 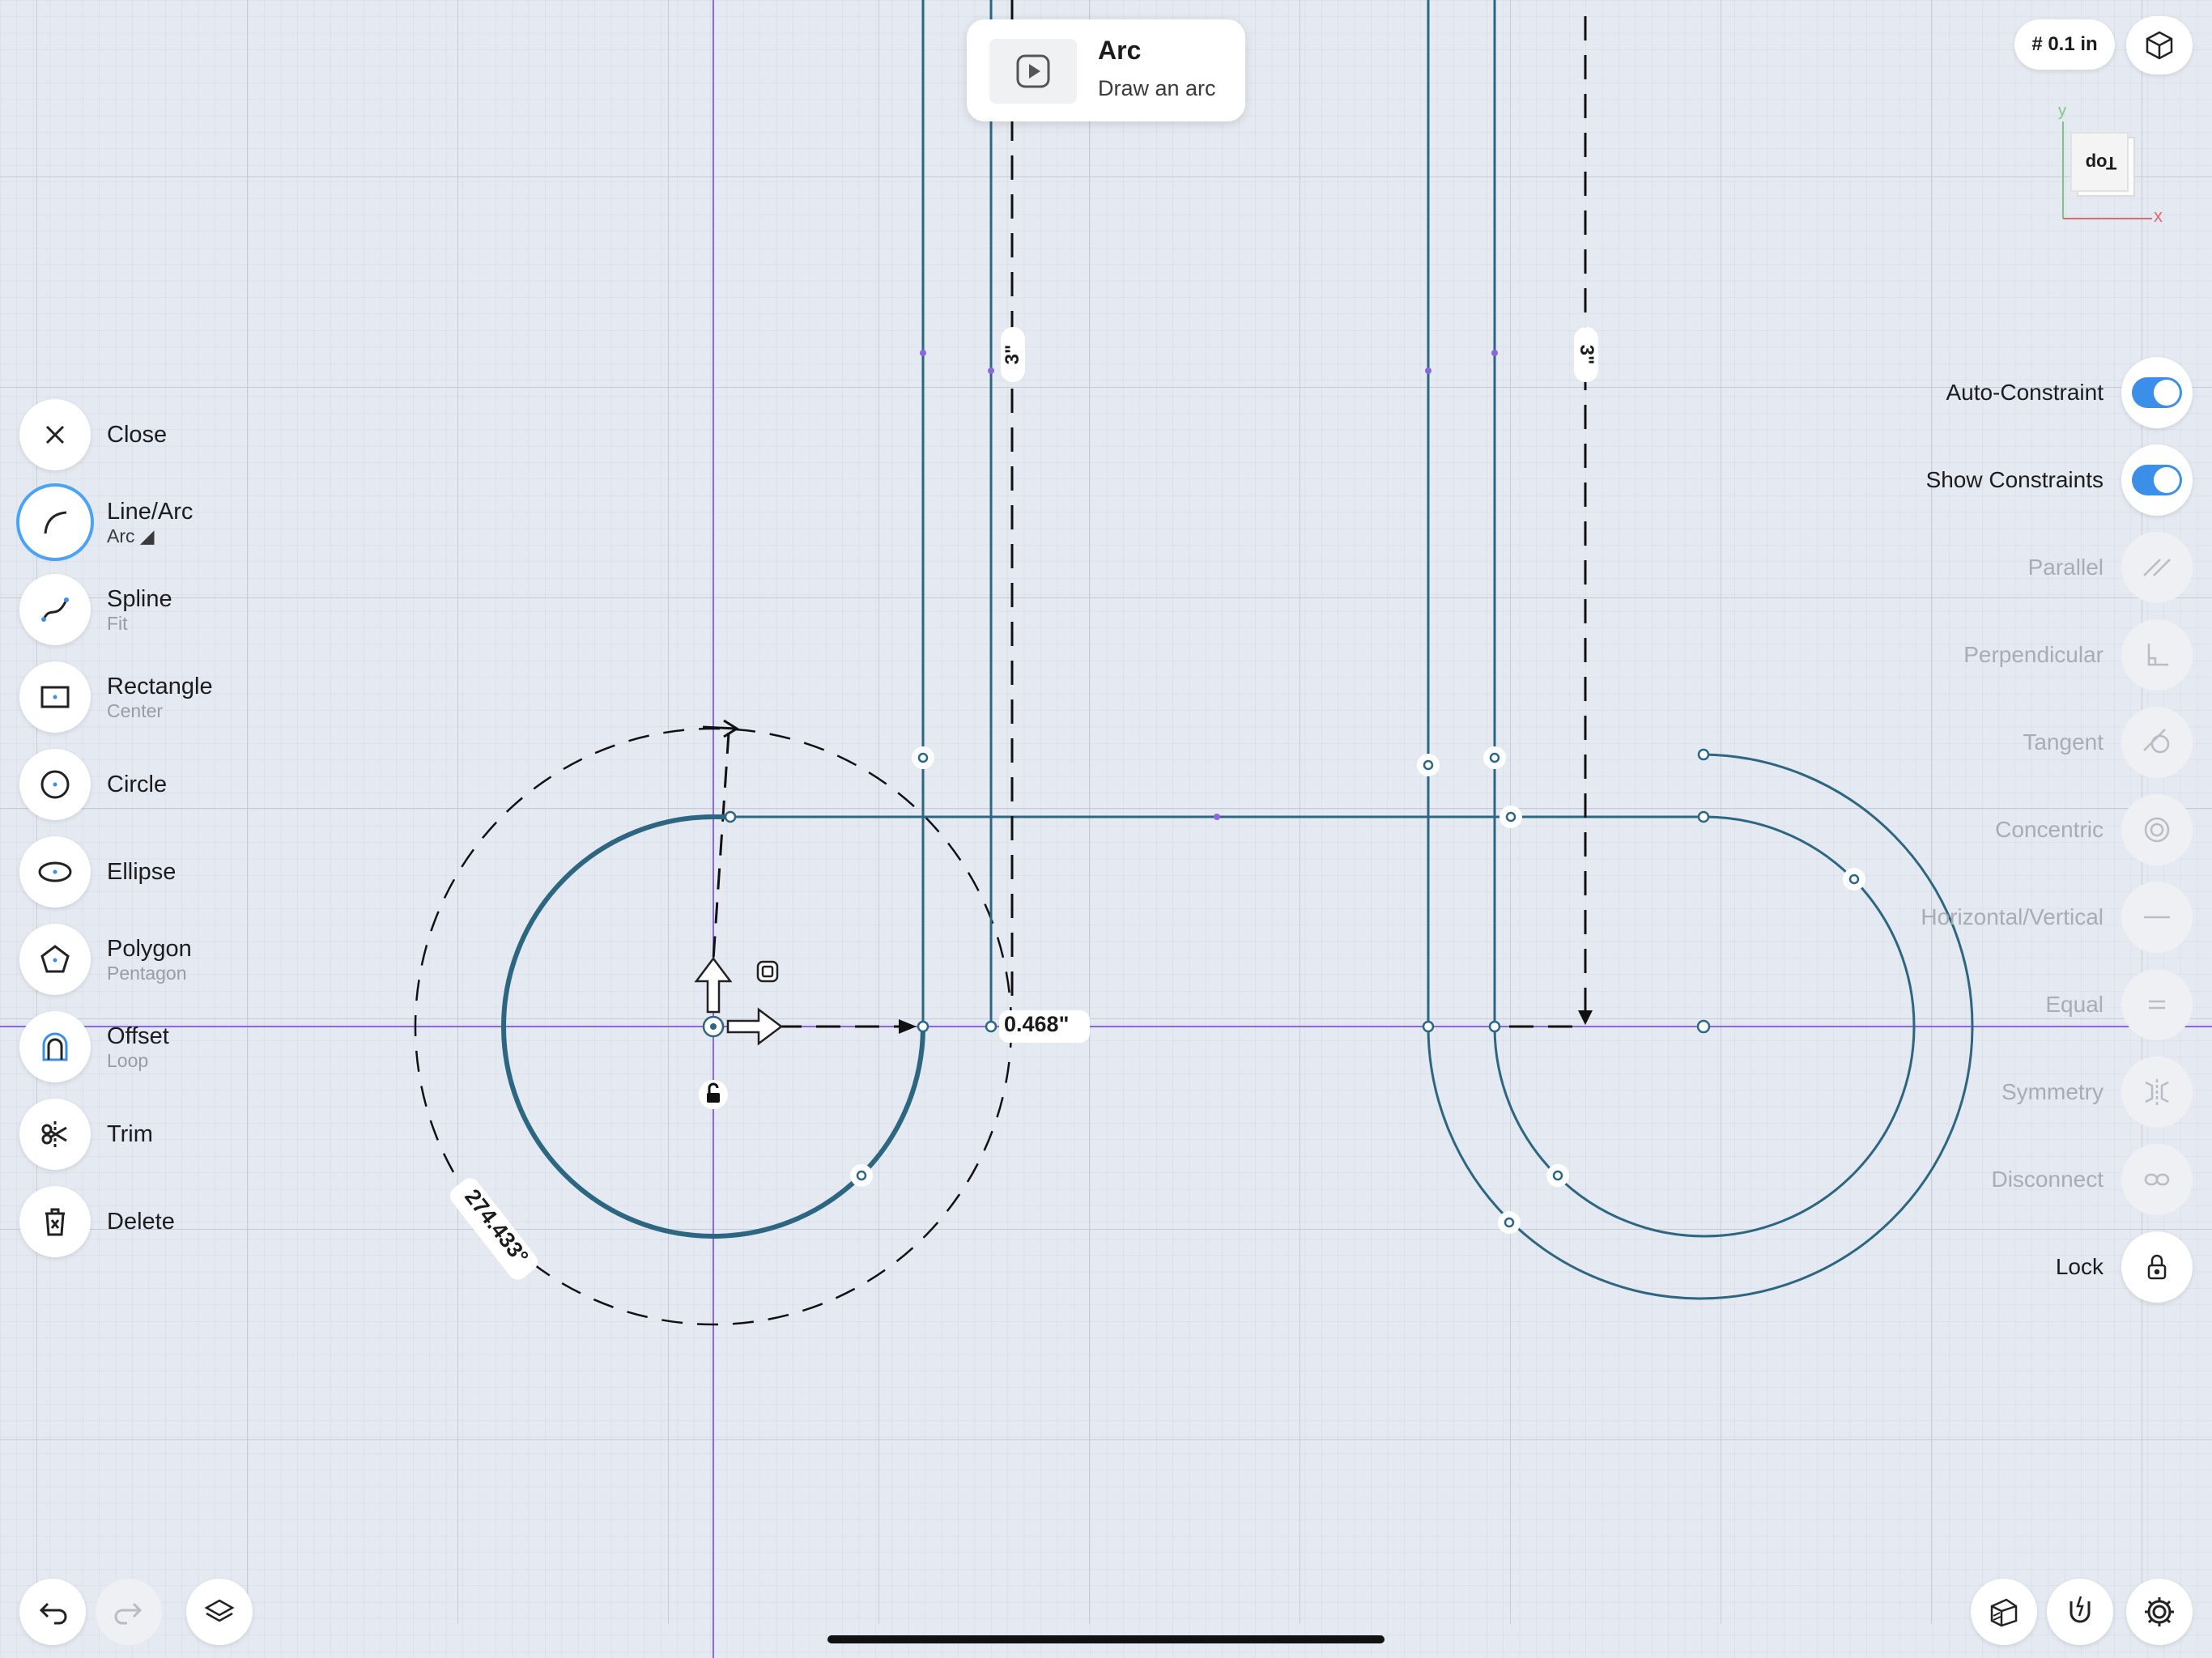 What do you see at coordinates (2157, 392) in the screenshot?
I see `auto-constraint-toggle` at bounding box center [2157, 392].